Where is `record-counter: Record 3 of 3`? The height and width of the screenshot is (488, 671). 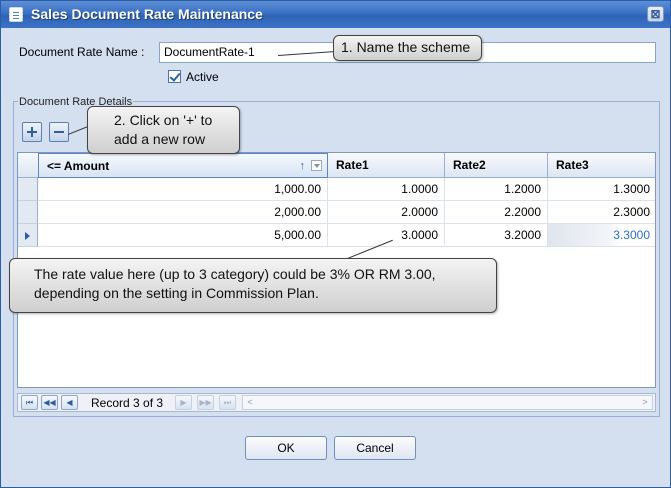
record-counter: Record 3 of 3 is located at coordinates (127, 403).